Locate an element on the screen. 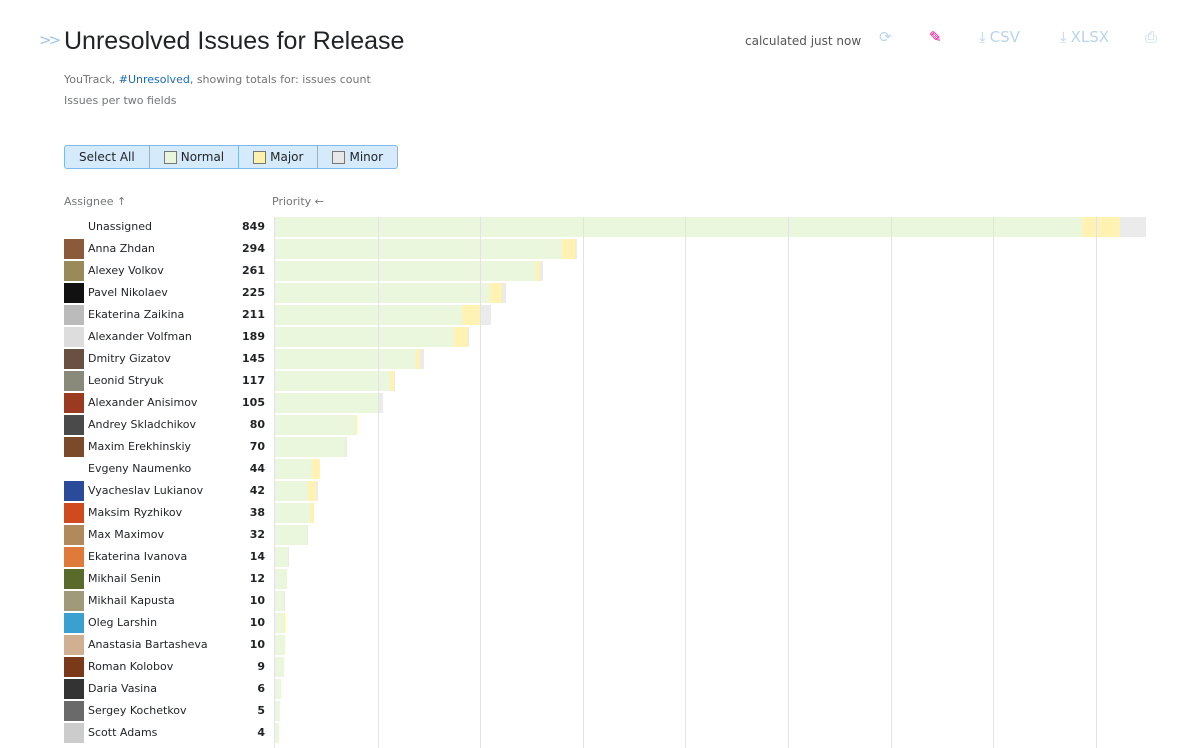 This screenshot has height=748, width=1193. table-row: Ekaterina Zaikina 211 is located at coordinates (624, 315).